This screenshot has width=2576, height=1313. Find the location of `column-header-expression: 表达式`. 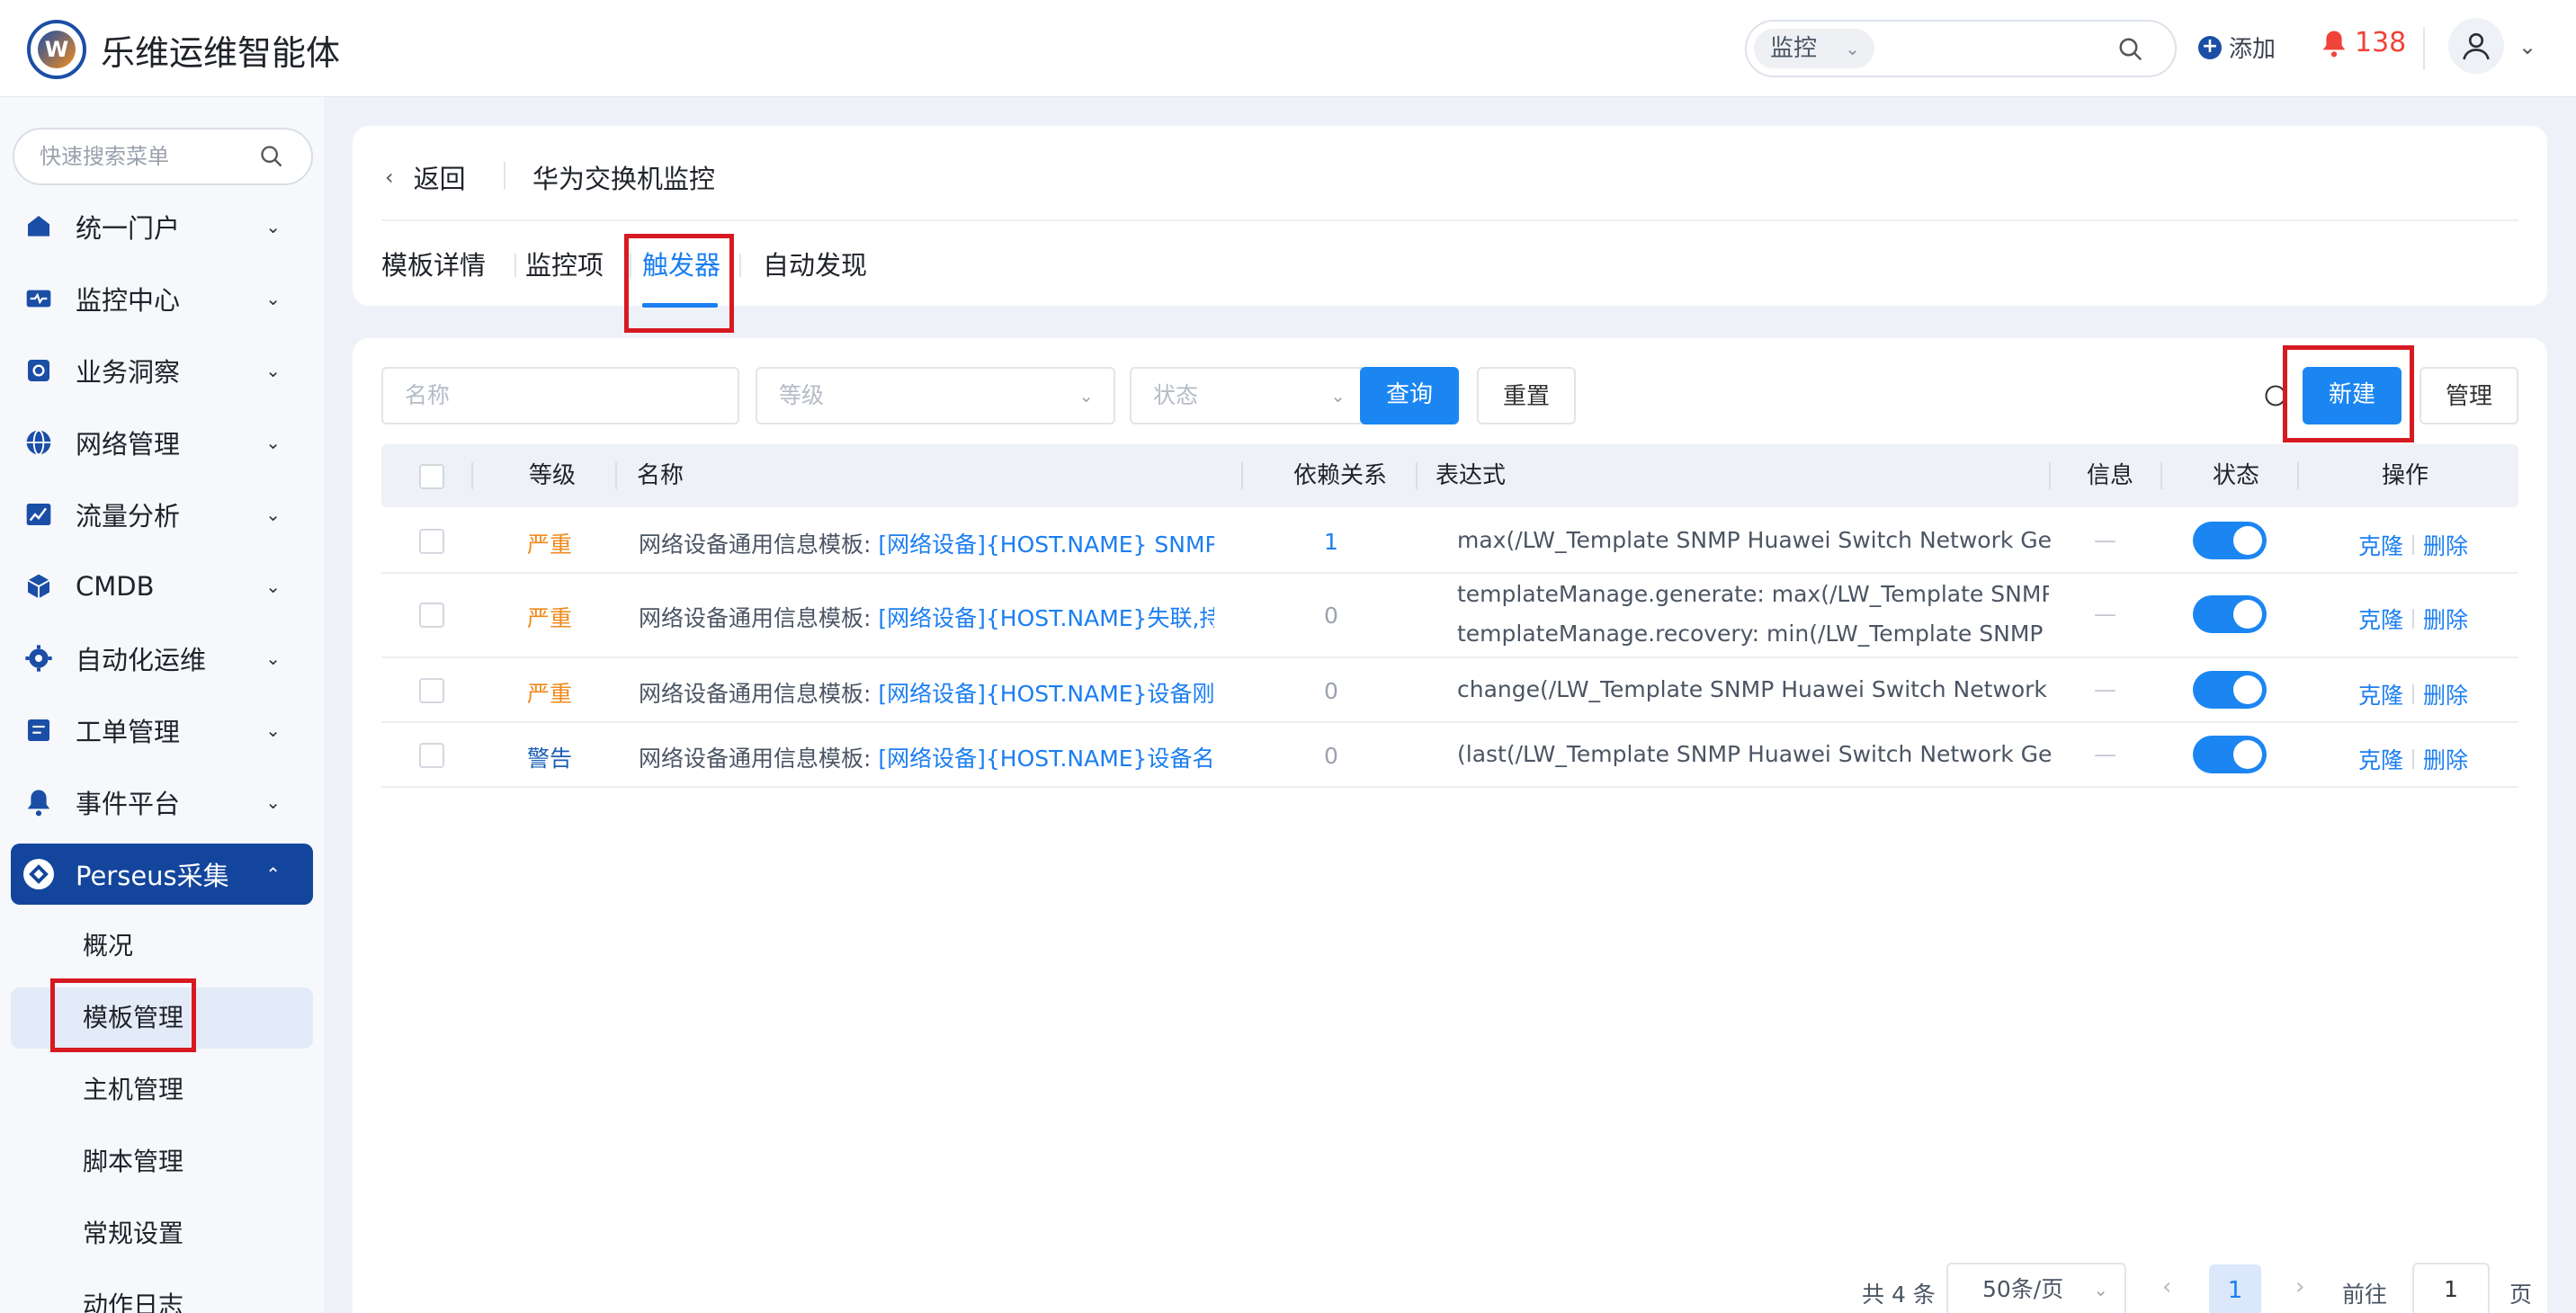

column-header-expression: 表达式 is located at coordinates (1471, 475).